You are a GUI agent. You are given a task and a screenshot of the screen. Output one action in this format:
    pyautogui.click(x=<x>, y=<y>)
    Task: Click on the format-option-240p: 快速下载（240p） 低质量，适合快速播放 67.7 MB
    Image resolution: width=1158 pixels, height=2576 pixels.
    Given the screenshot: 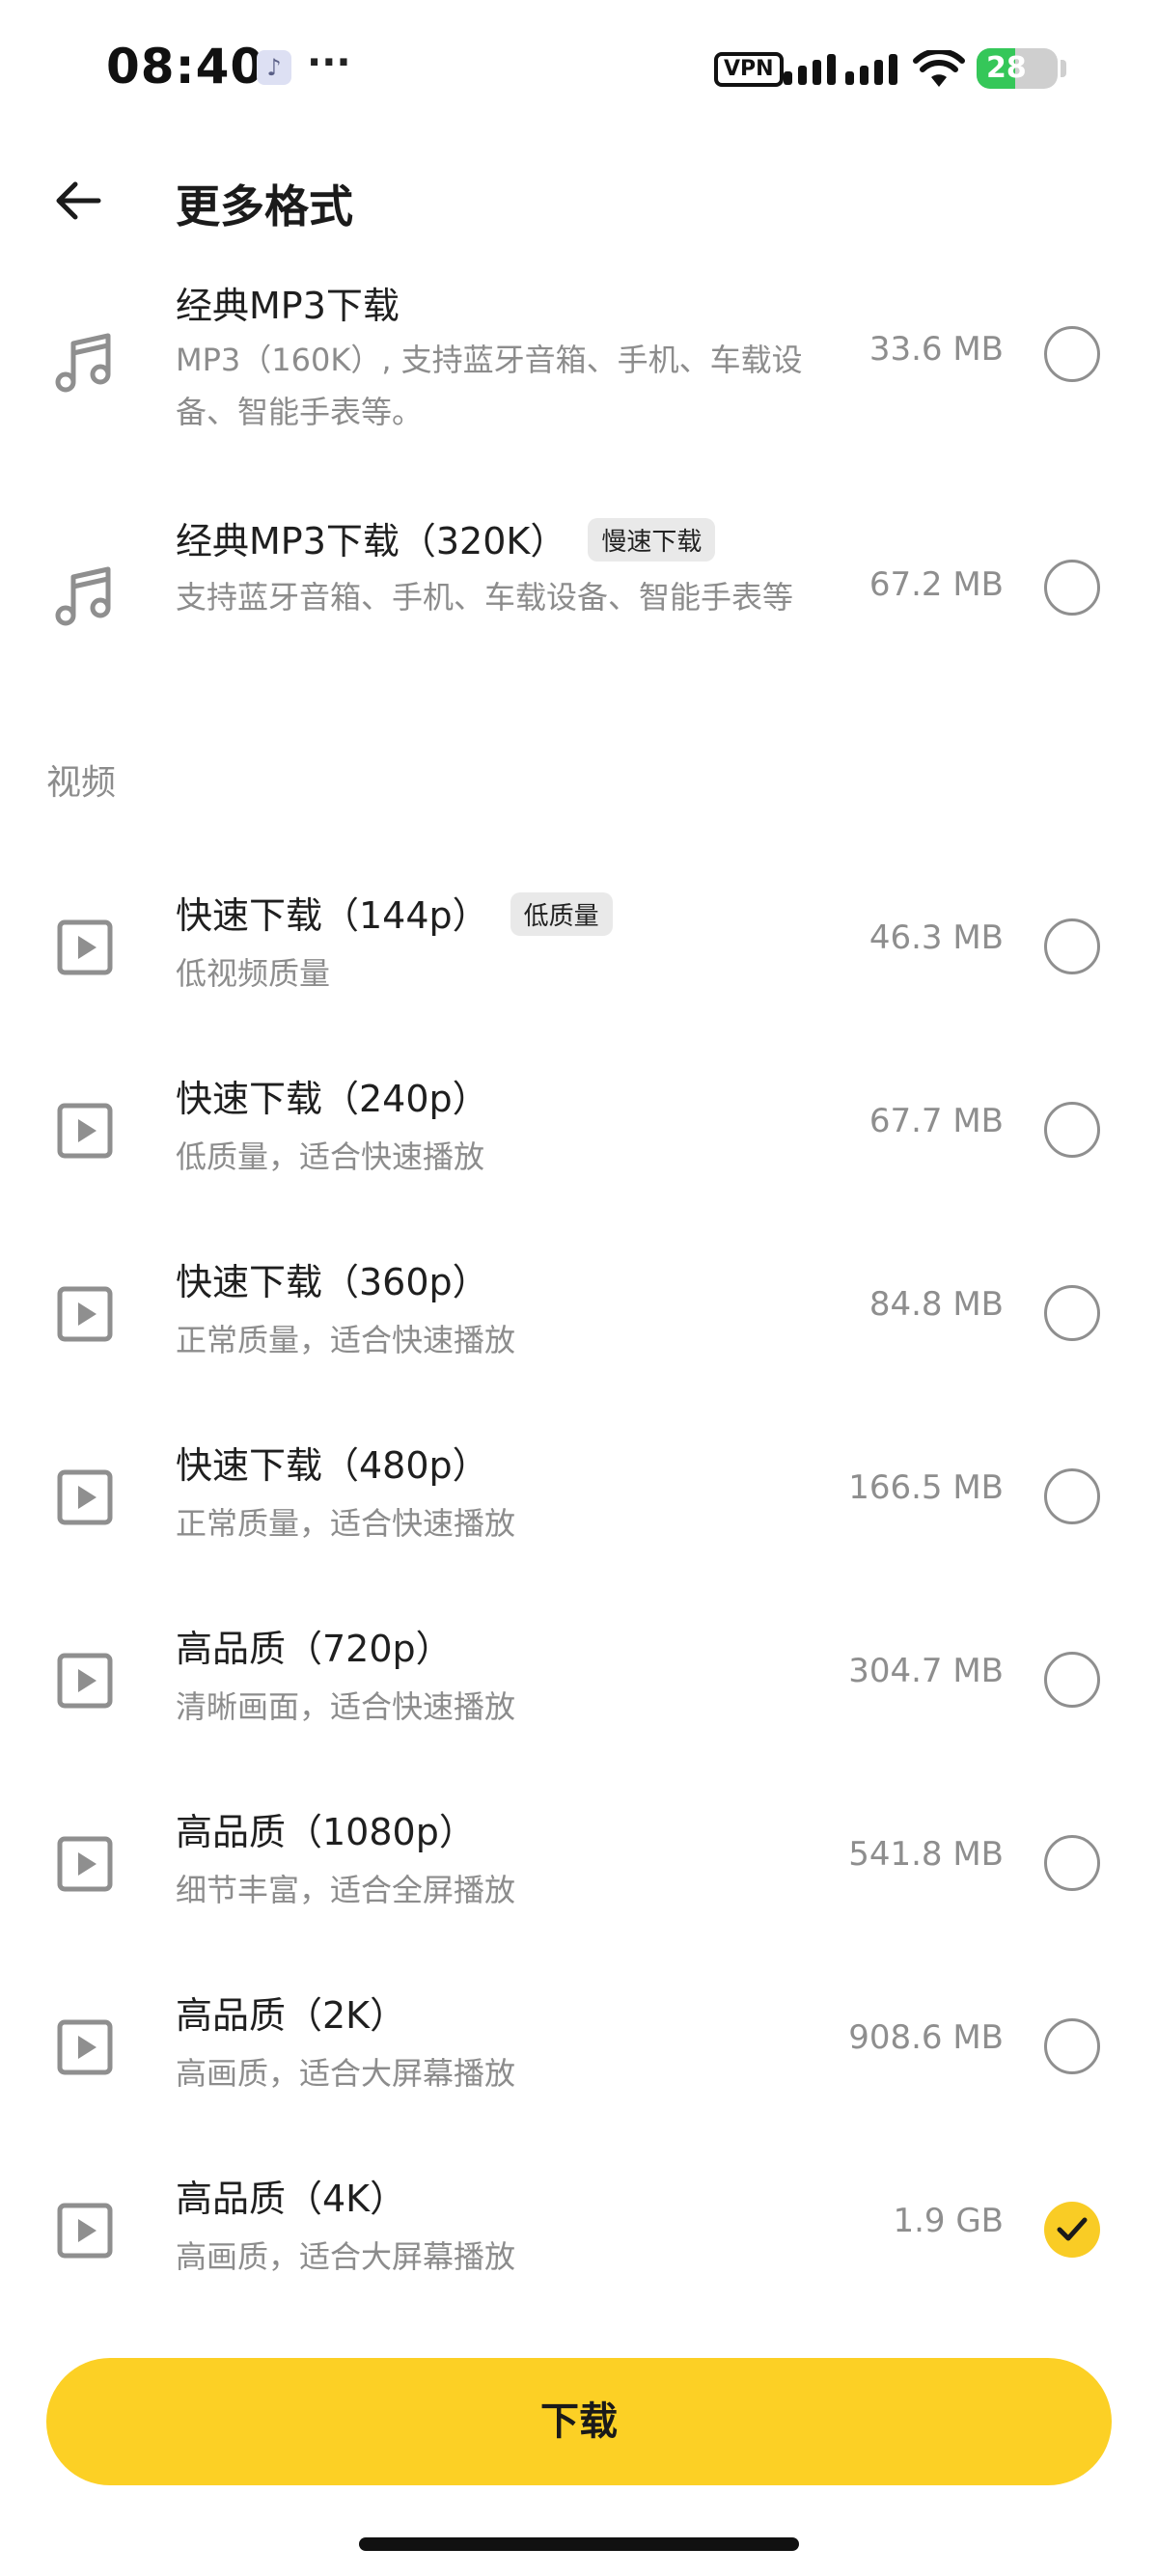 What is the action you would take?
    pyautogui.click(x=579, y=1141)
    